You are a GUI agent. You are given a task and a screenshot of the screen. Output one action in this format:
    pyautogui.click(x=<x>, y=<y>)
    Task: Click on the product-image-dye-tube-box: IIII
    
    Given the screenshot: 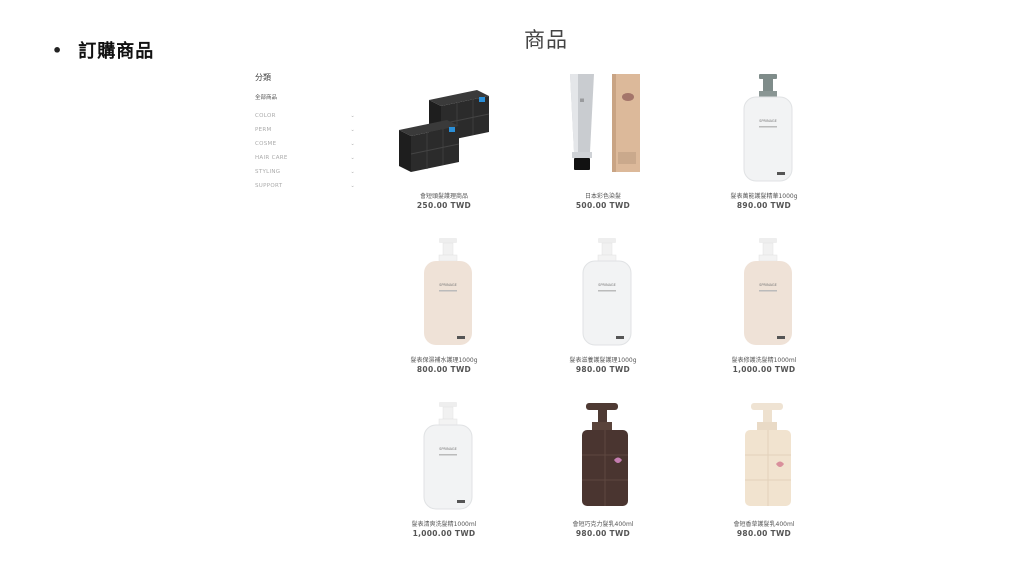 What is the action you would take?
    pyautogui.click(x=603, y=130)
    